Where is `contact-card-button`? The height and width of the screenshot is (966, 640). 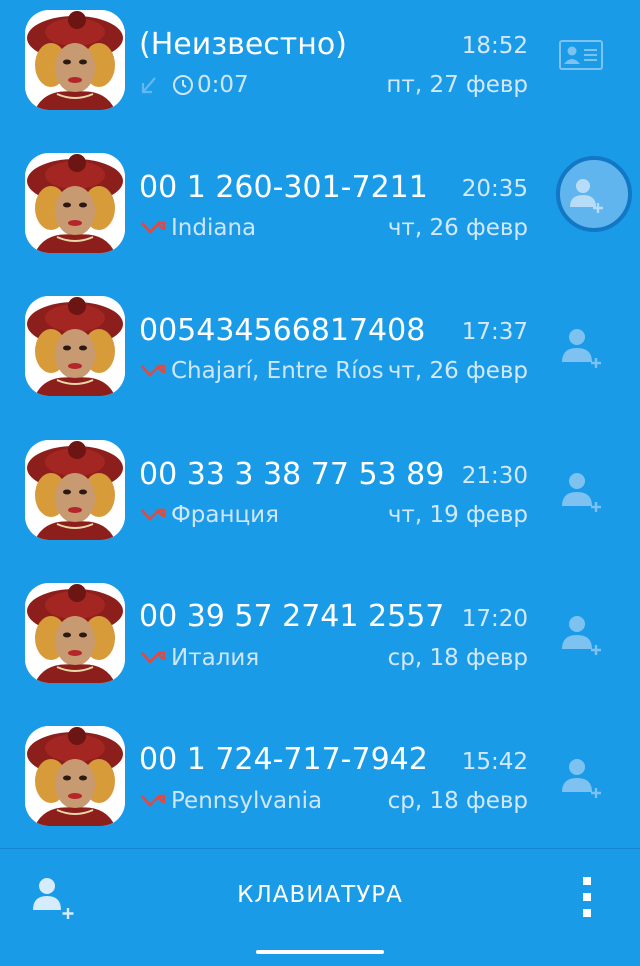 contact-card-button is located at coordinates (581, 55).